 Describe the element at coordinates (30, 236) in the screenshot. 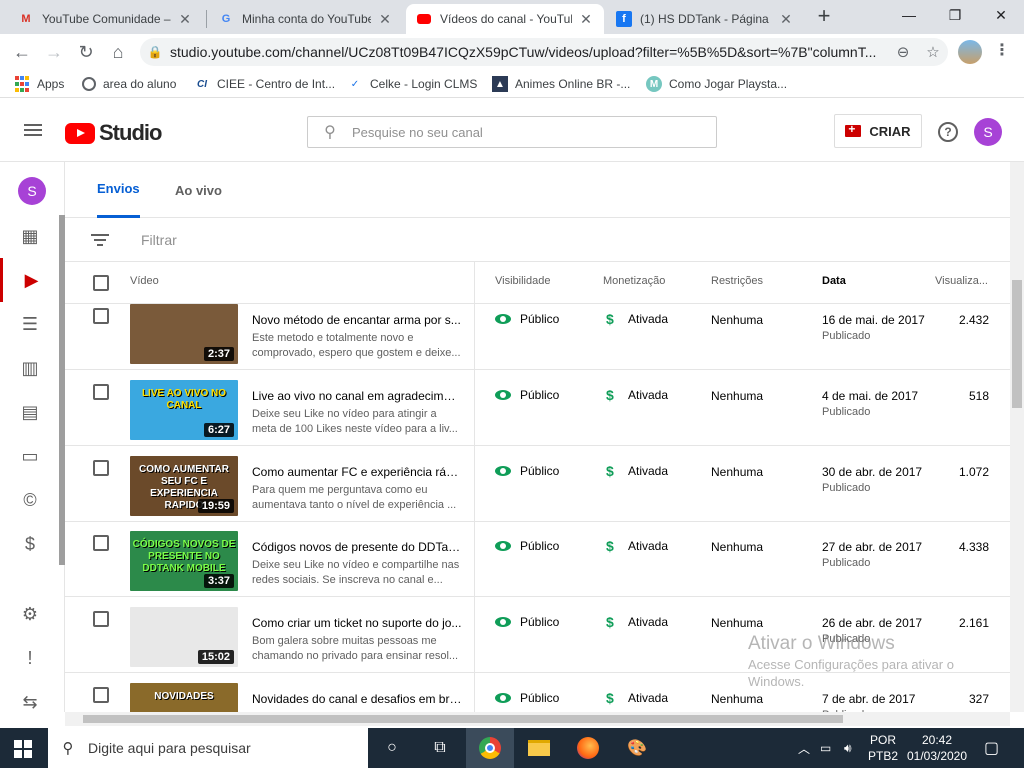

I see `dashboard-icon: ▦` at that location.